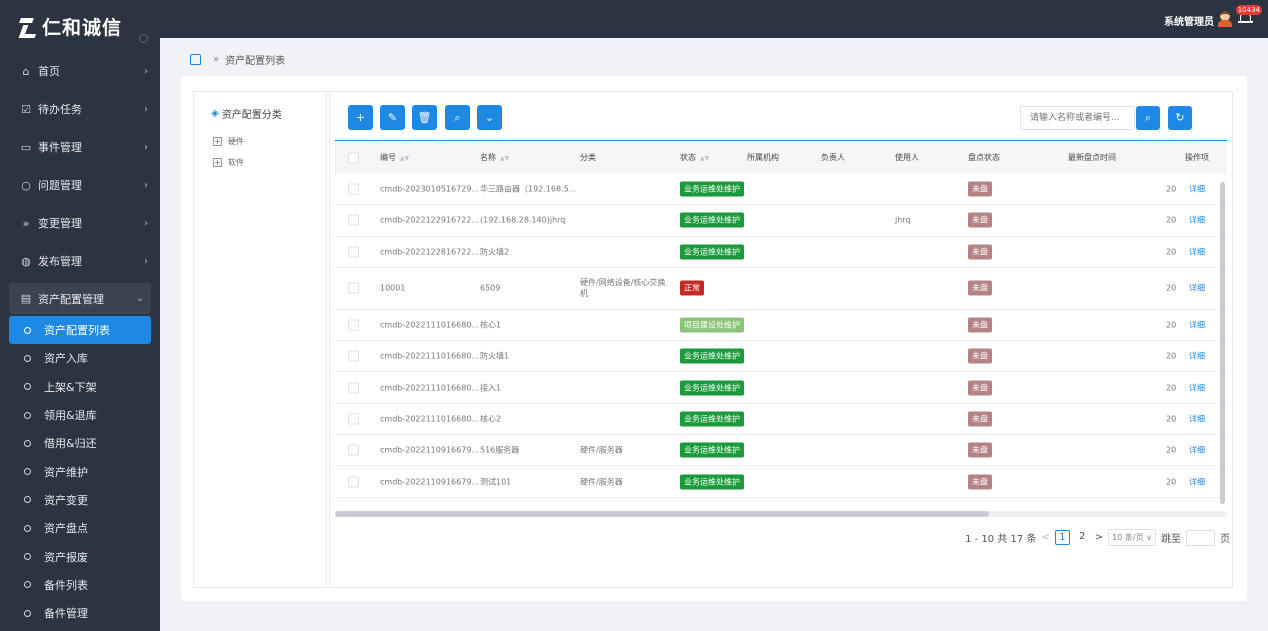 This screenshot has width=1268, height=631. I want to click on avatar, so click(1225, 18).